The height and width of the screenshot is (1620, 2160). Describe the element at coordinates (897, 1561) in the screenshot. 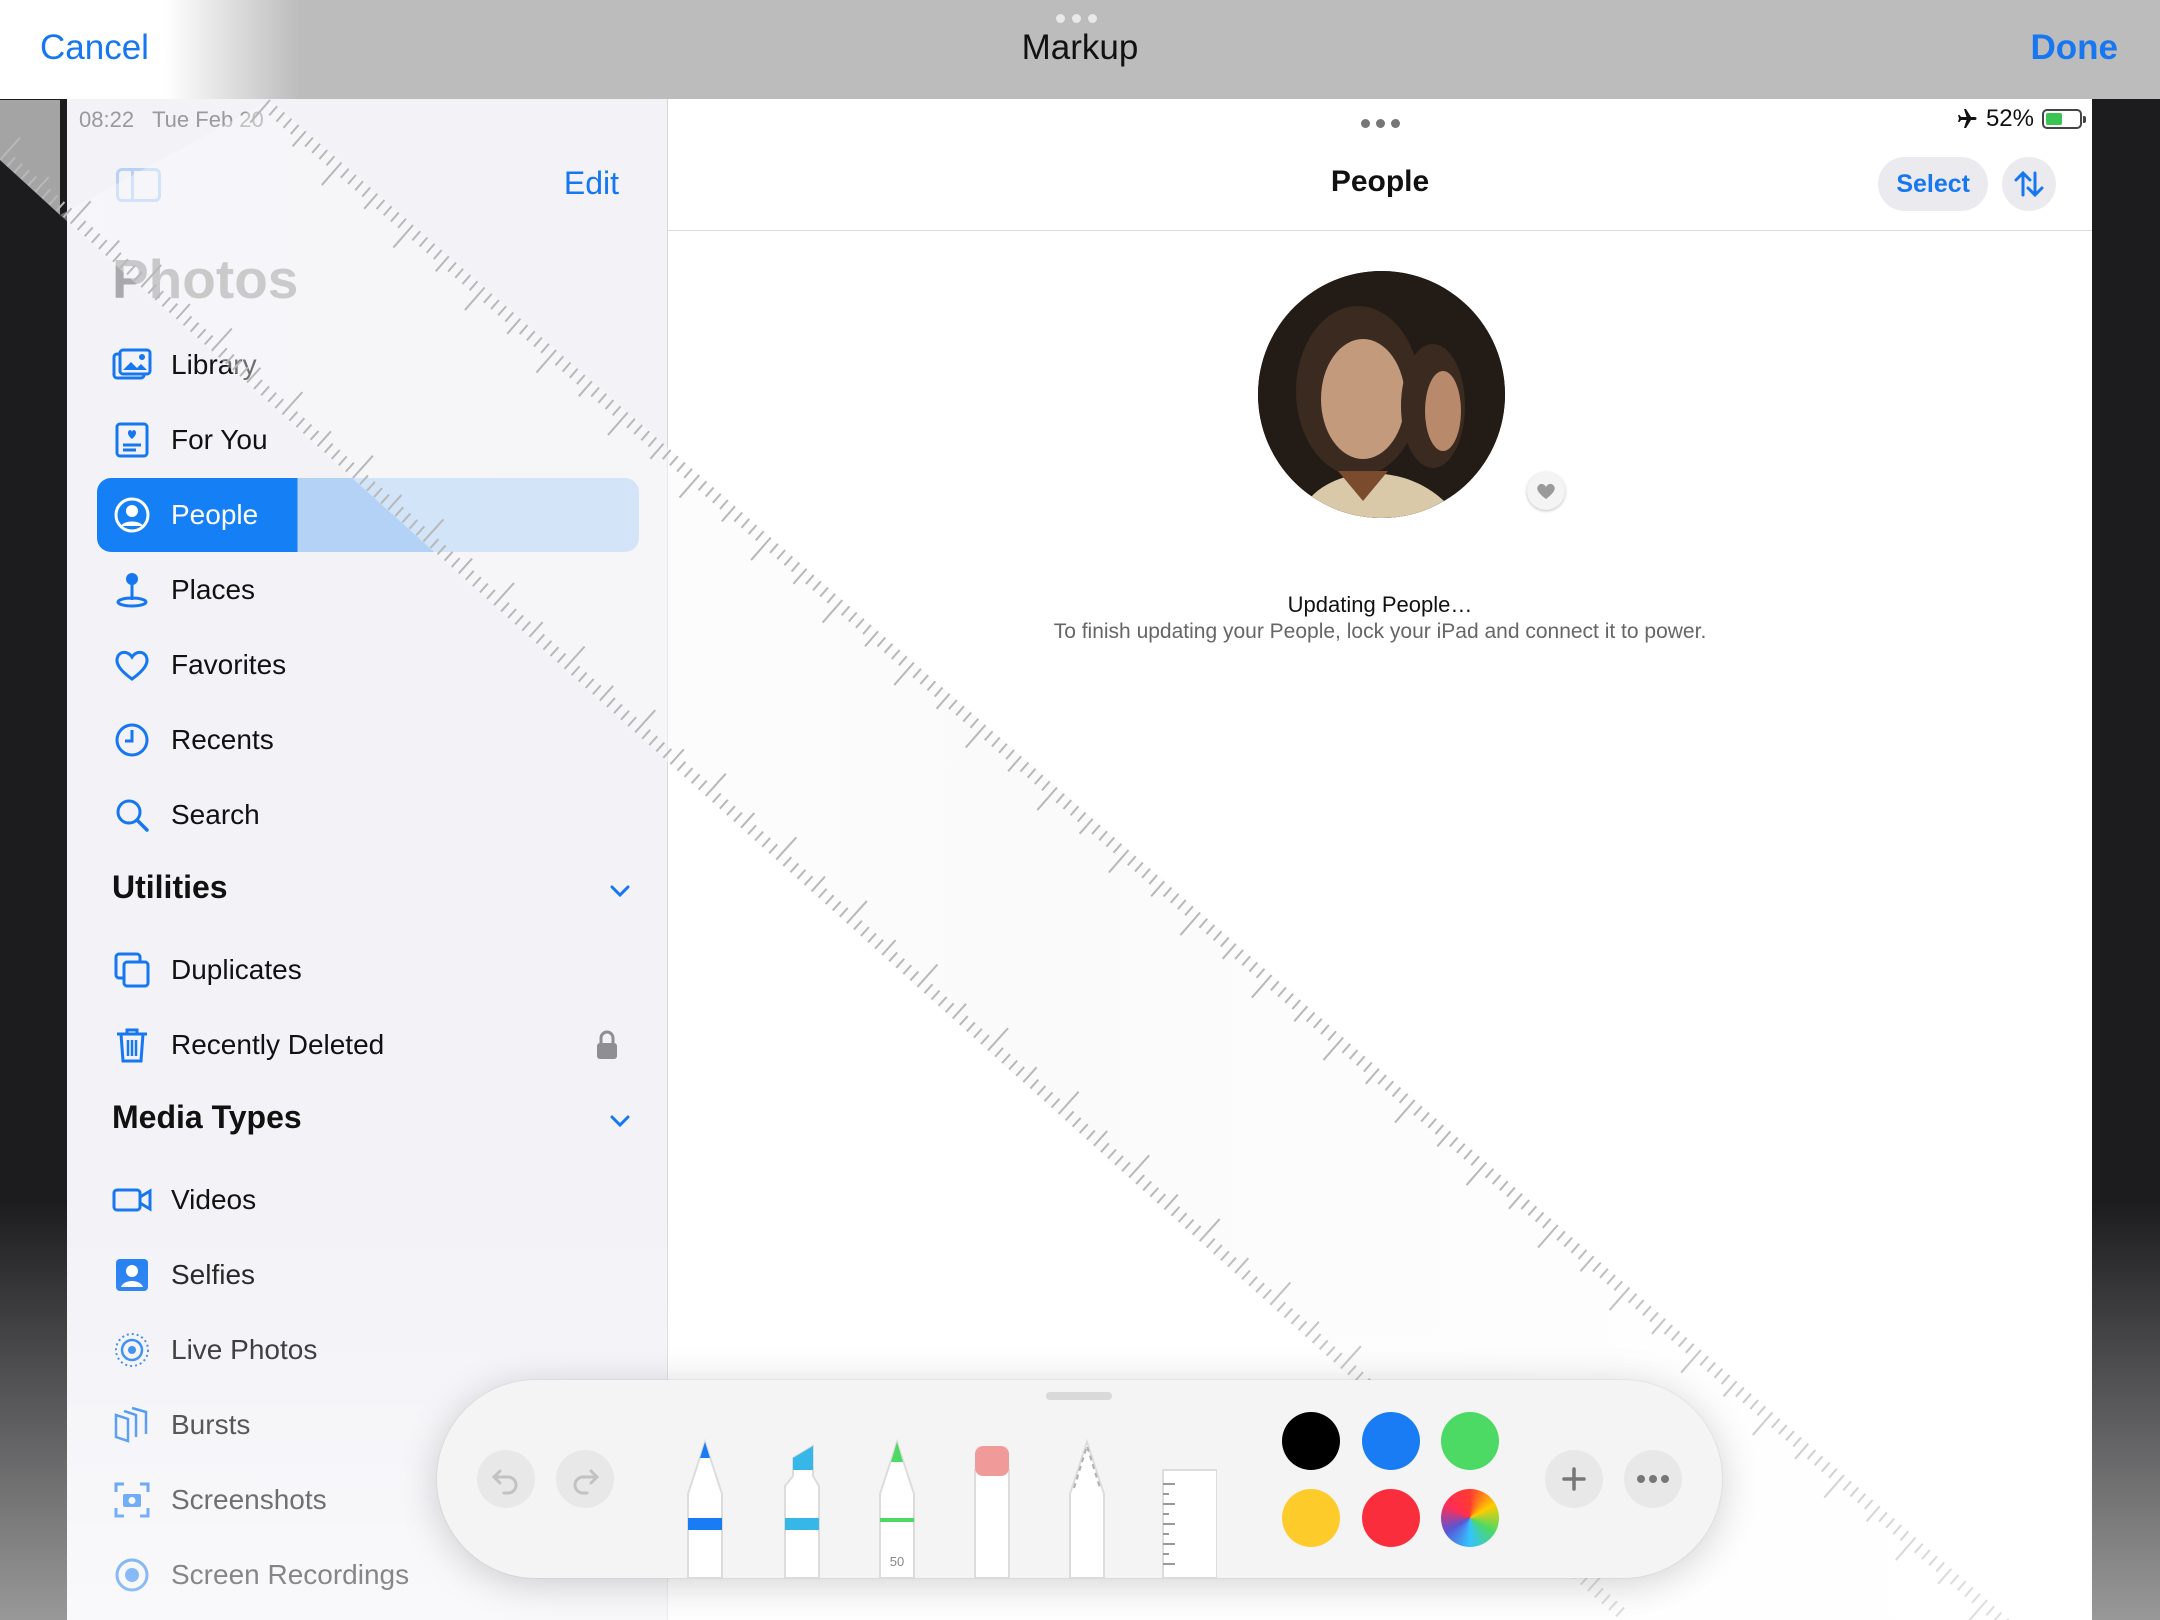

I see `marker-width-label: 50` at that location.